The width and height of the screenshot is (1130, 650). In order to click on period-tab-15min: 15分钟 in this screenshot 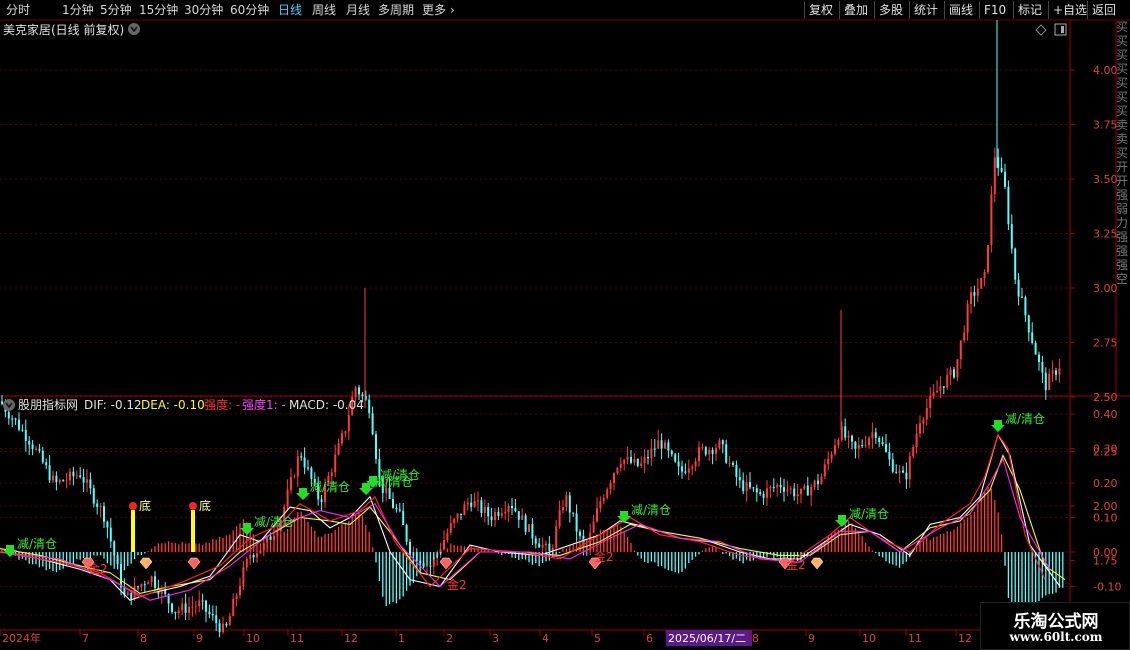, I will do `click(158, 10)`.